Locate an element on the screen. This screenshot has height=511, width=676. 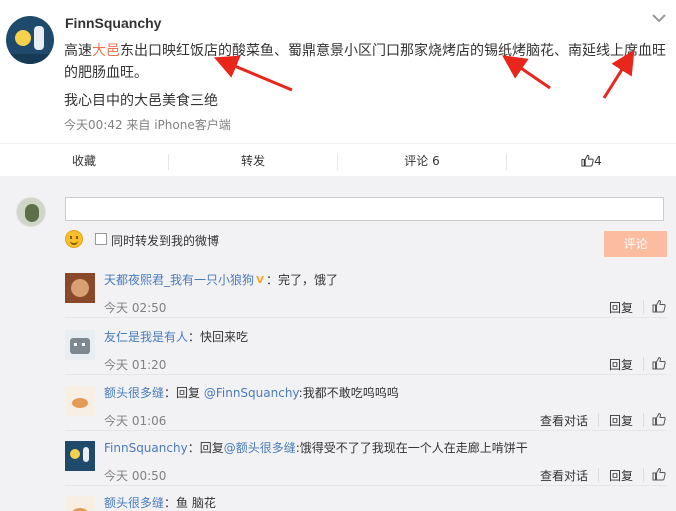
mention-link: @FinnSquanchy is located at coordinates (251, 393).